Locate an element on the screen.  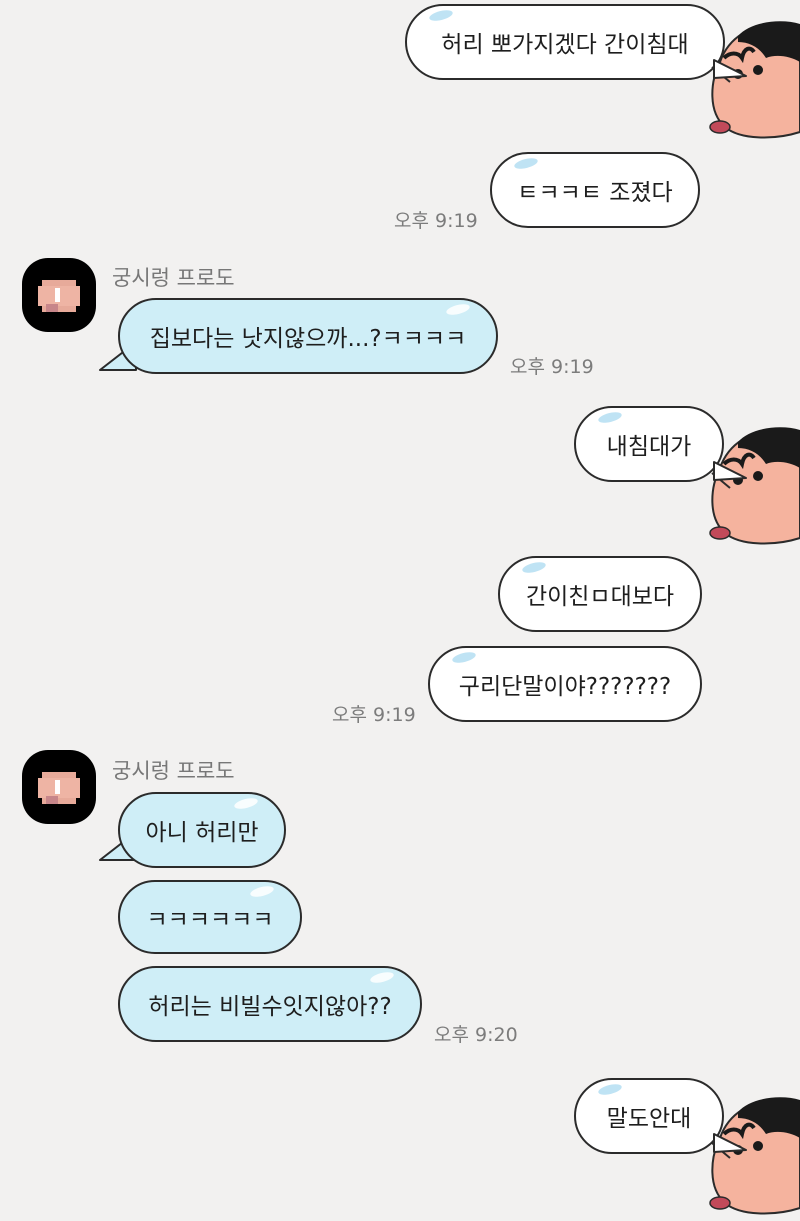
message-text: ㅌㅋㅋㅌ 조졌다 is located at coordinates (595, 193).